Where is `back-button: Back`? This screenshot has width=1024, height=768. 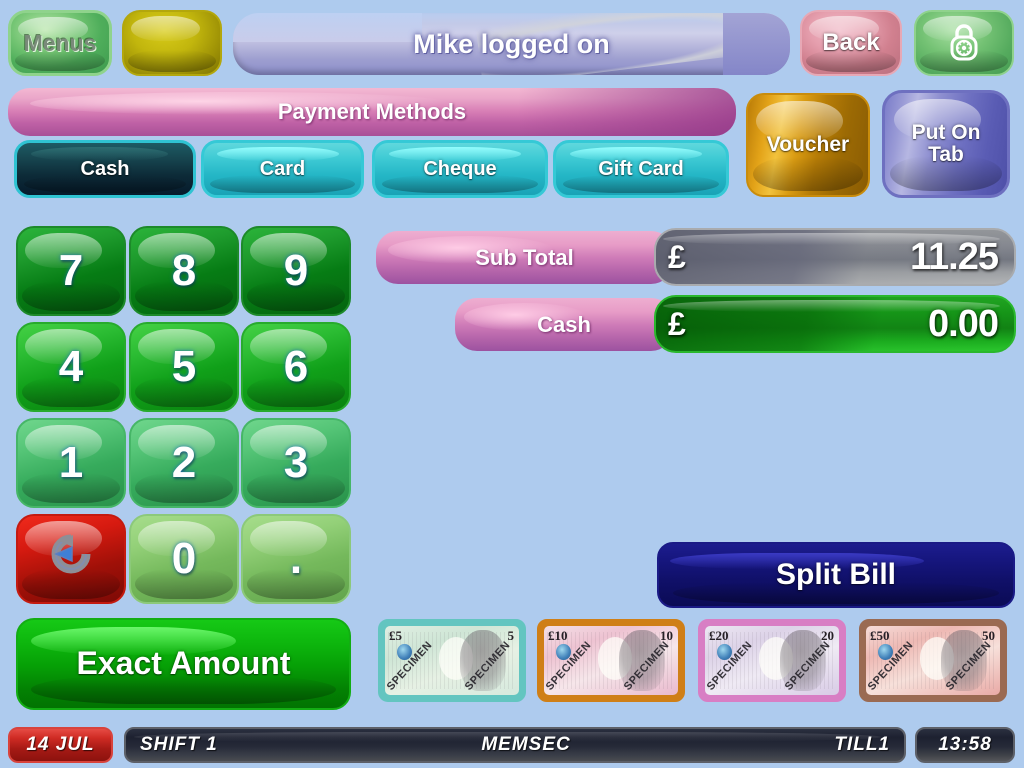
back-button: Back is located at coordinates (851, 43).